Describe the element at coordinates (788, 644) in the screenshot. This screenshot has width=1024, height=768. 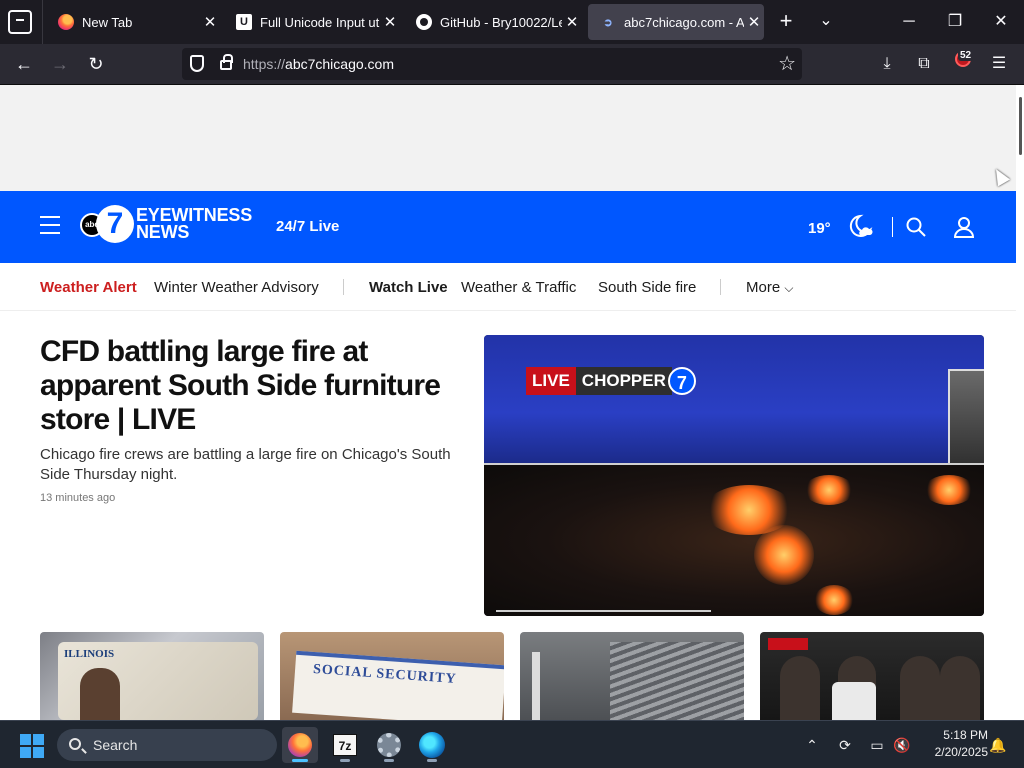
I see `news-tag` at that location.